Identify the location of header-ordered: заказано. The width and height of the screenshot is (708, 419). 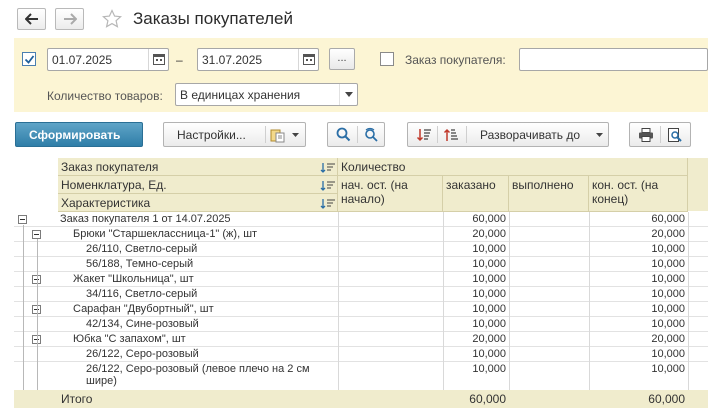
(476, 194).